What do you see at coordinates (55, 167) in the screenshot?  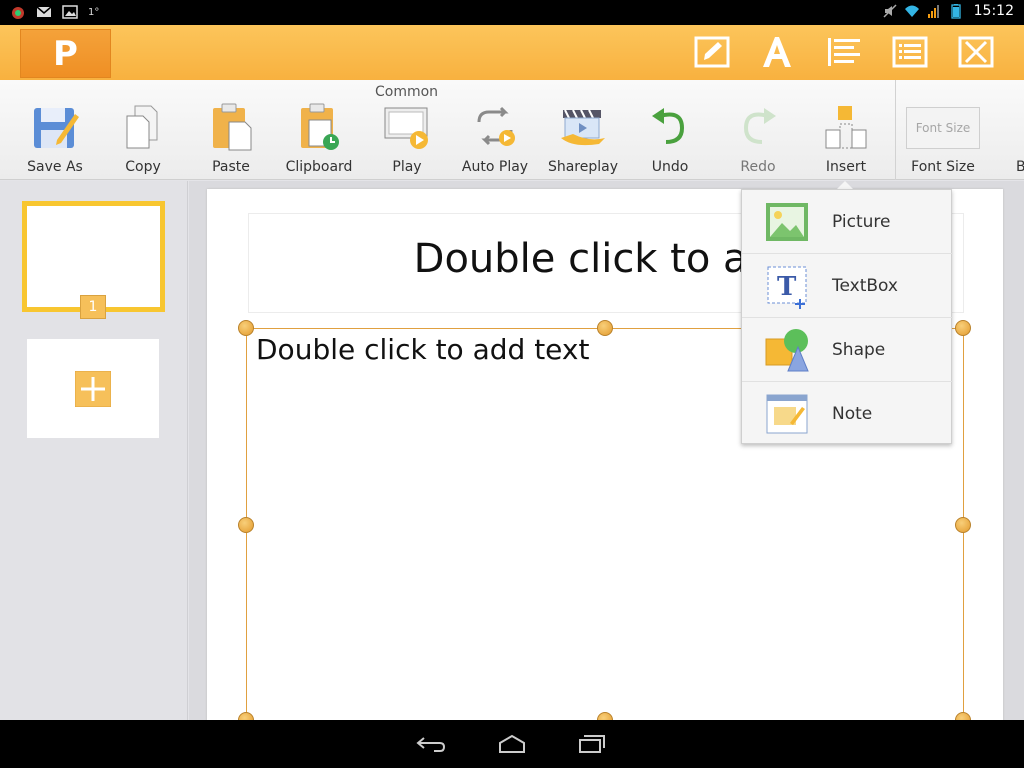 I see `save-as-label: Save As` at bounding box center [55, 167].